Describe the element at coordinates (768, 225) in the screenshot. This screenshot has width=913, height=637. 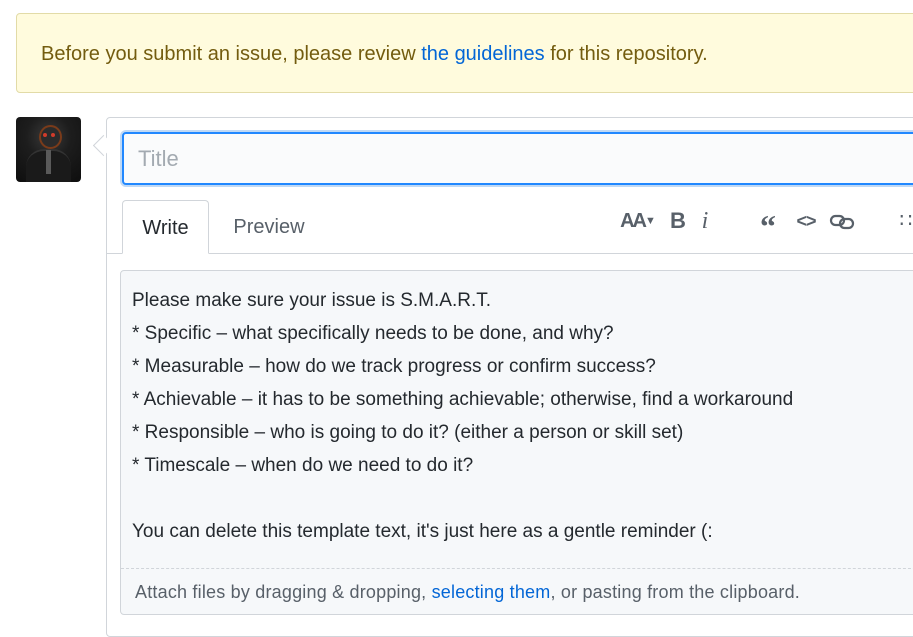
I see `quote-icon: “` at that location.